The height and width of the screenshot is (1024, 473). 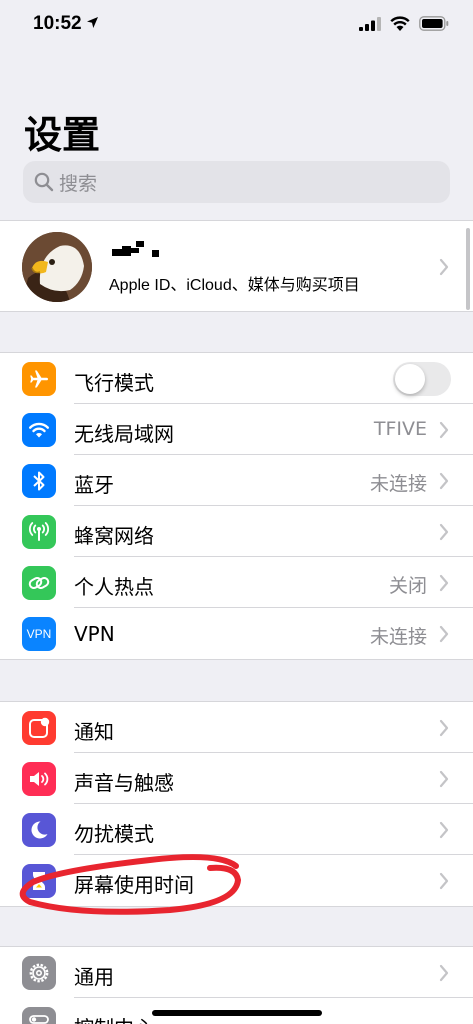 I want to click on settings-row-bluetooth: 蓝牙 未连接, so click(x=236, y=480).